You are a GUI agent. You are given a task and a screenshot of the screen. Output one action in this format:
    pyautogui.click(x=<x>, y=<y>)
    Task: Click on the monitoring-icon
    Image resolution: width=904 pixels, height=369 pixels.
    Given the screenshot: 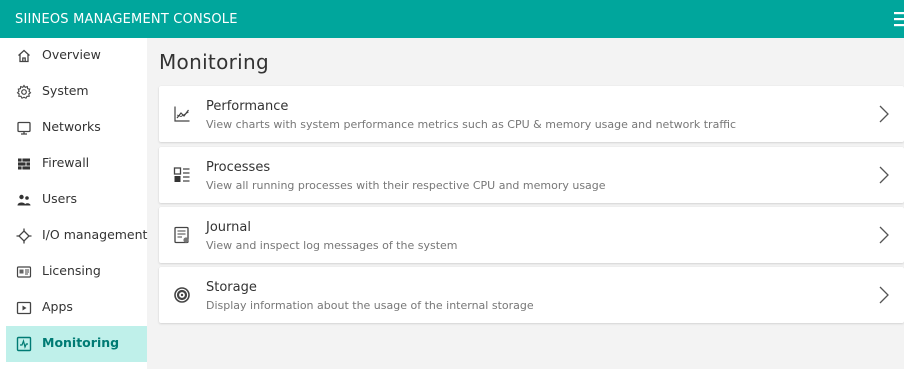 What is the action you would take?
    pyautogui.click(x=24, y=344)
    